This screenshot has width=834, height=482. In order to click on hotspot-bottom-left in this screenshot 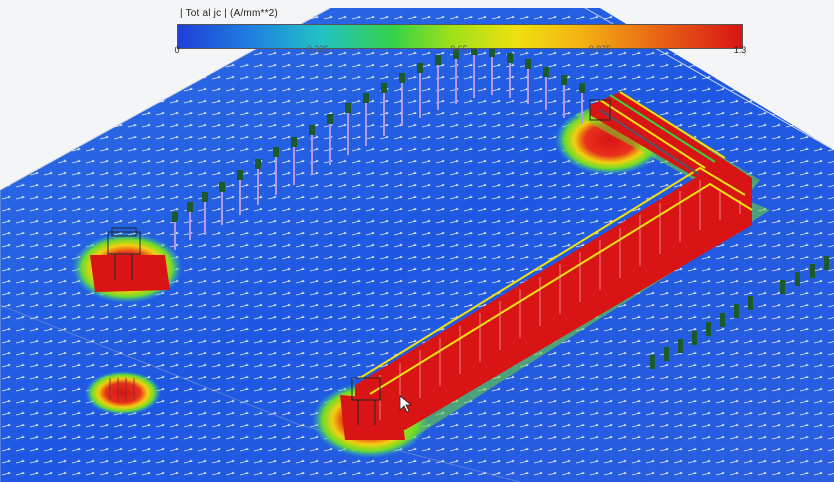, I will do `click(123, 393)`.